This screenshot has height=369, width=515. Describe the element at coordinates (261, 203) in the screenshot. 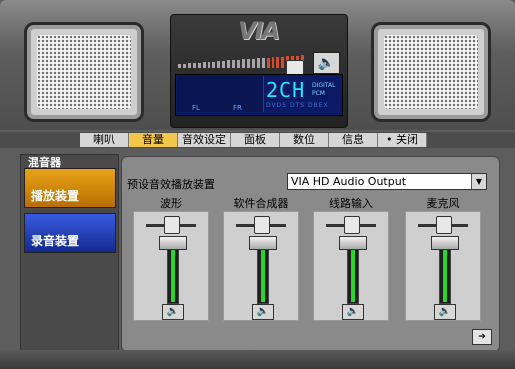

I see `channel-label: 软件合成器` at that location.